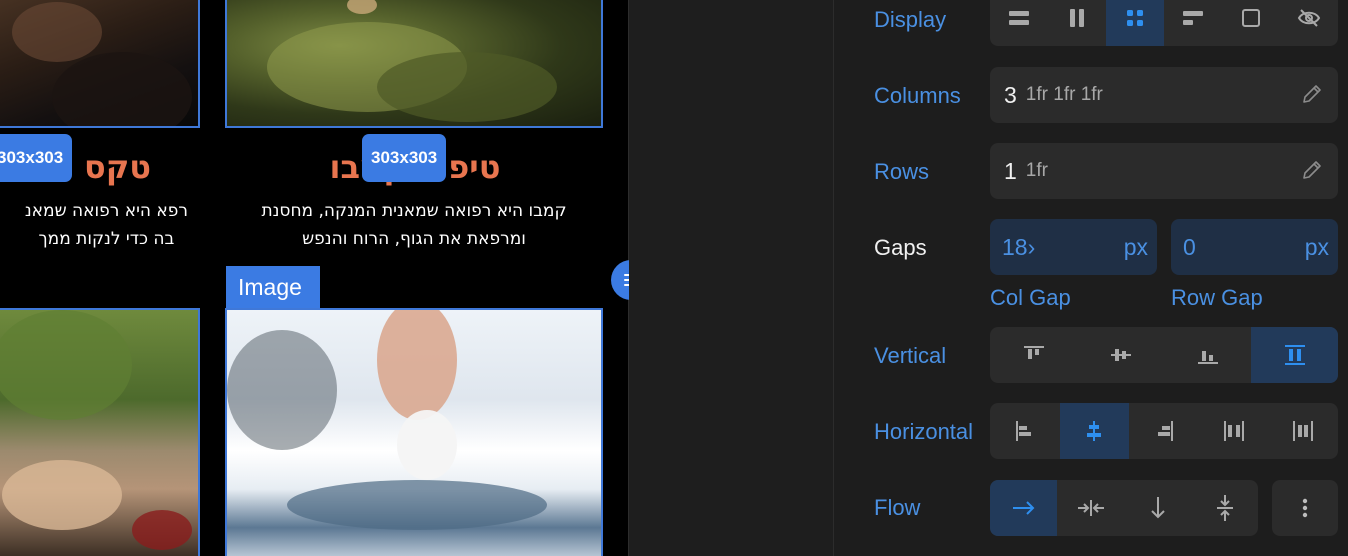 This screenshot has width=1348, height=556. What do you see at coordinates (1077, 18) in the screenshot?
I see `display-flex-icon` at bounding box center [1077, 18].